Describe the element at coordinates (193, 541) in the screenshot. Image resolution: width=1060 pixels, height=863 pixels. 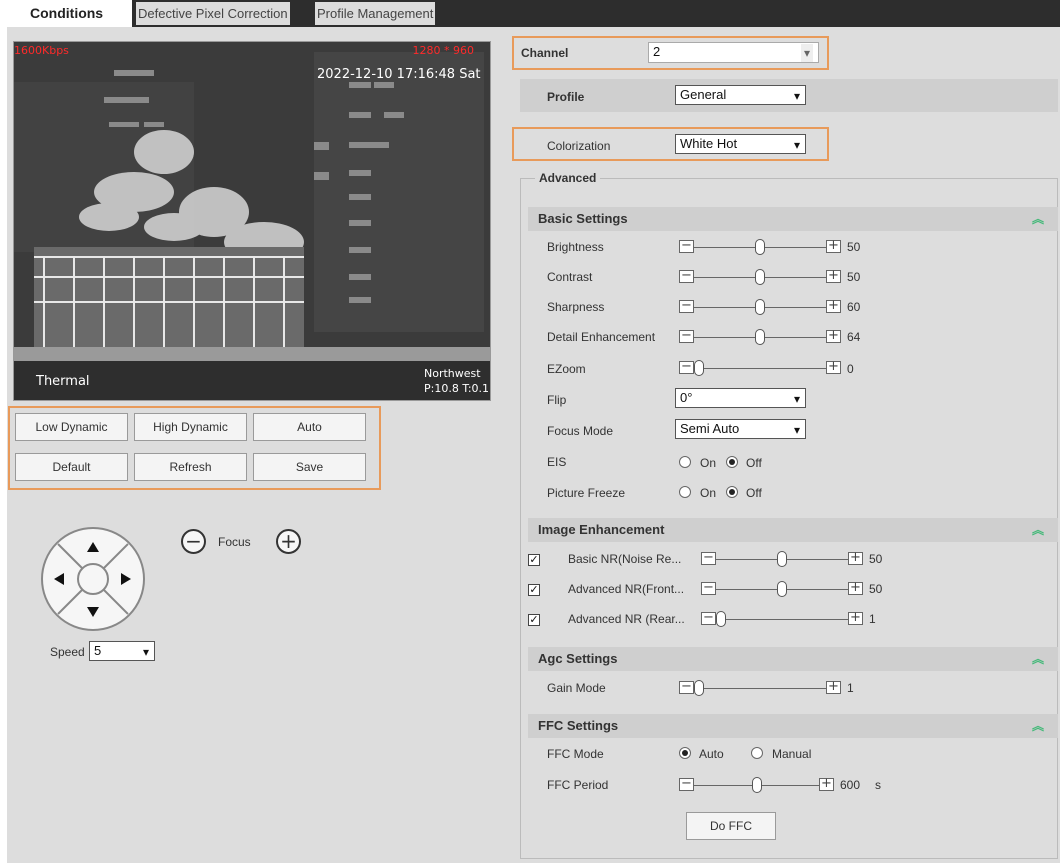
I see `focus-minus-icon: −` at that location.